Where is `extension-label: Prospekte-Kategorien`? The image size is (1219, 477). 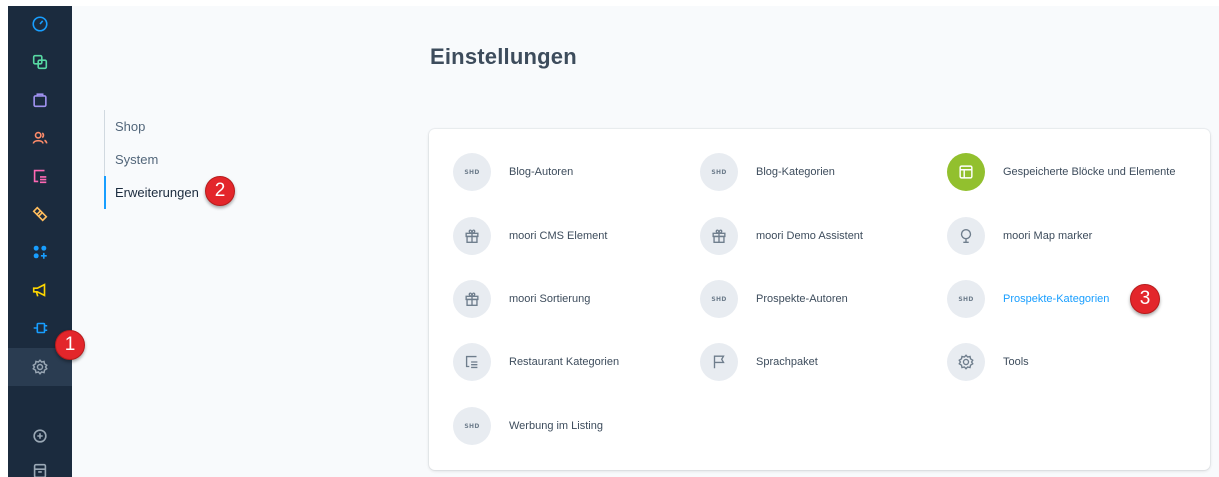
extension-label: Prospekte-Kategorien is located at coordinates (1056, 299).